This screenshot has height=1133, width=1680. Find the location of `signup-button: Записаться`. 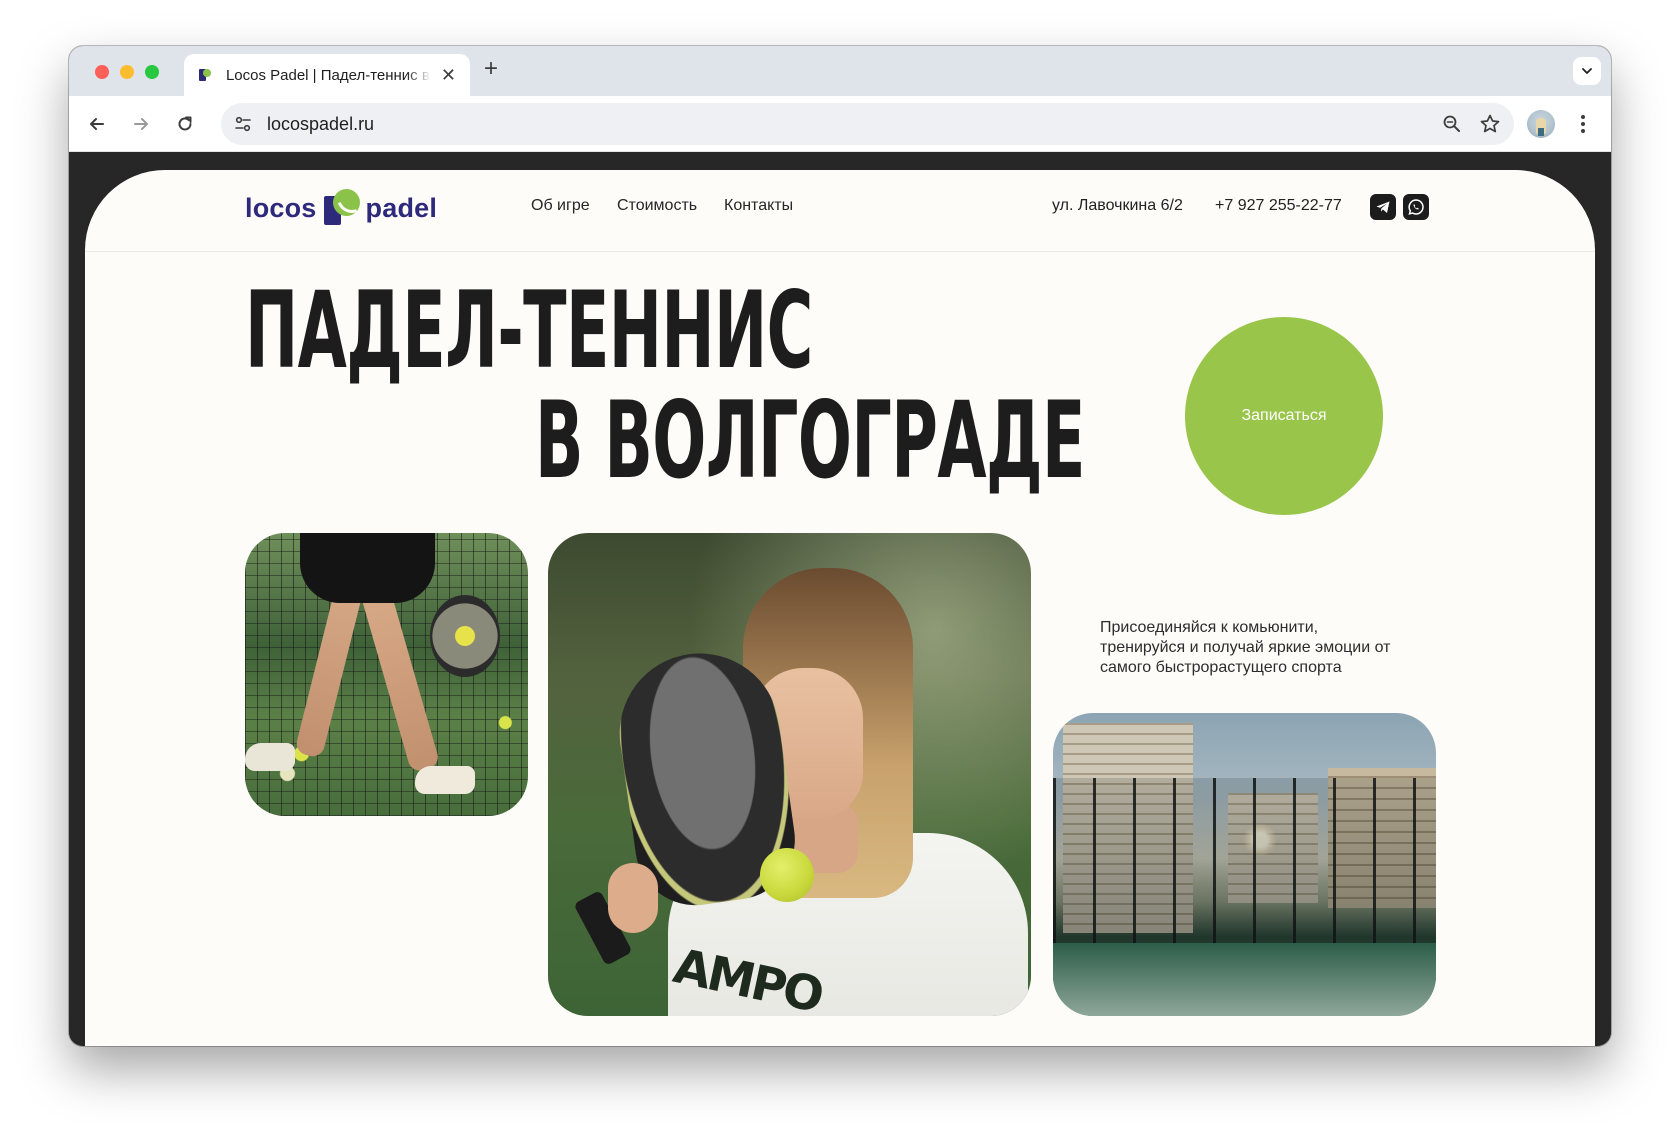

signup-button: Записаться is located at coordinates (1284, 416).